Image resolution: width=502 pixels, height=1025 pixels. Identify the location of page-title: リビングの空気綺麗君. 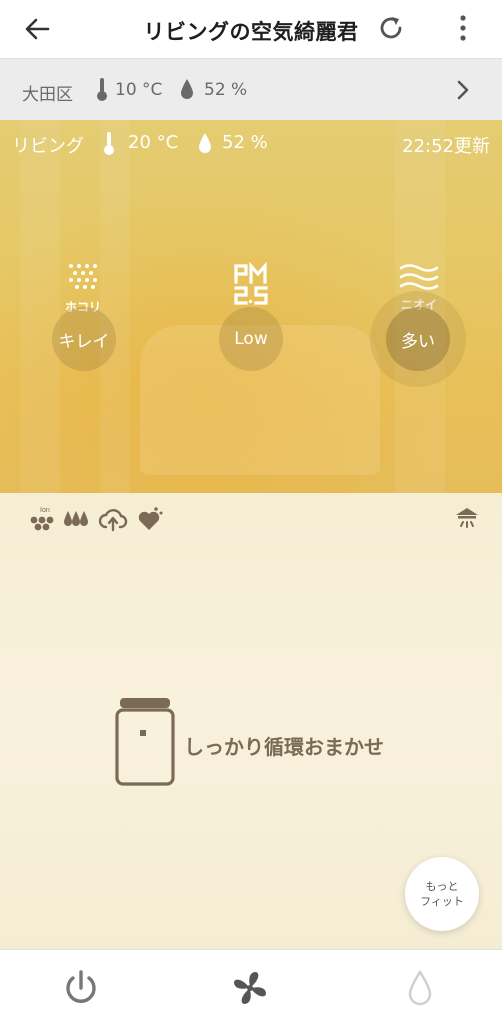
(251, 32).